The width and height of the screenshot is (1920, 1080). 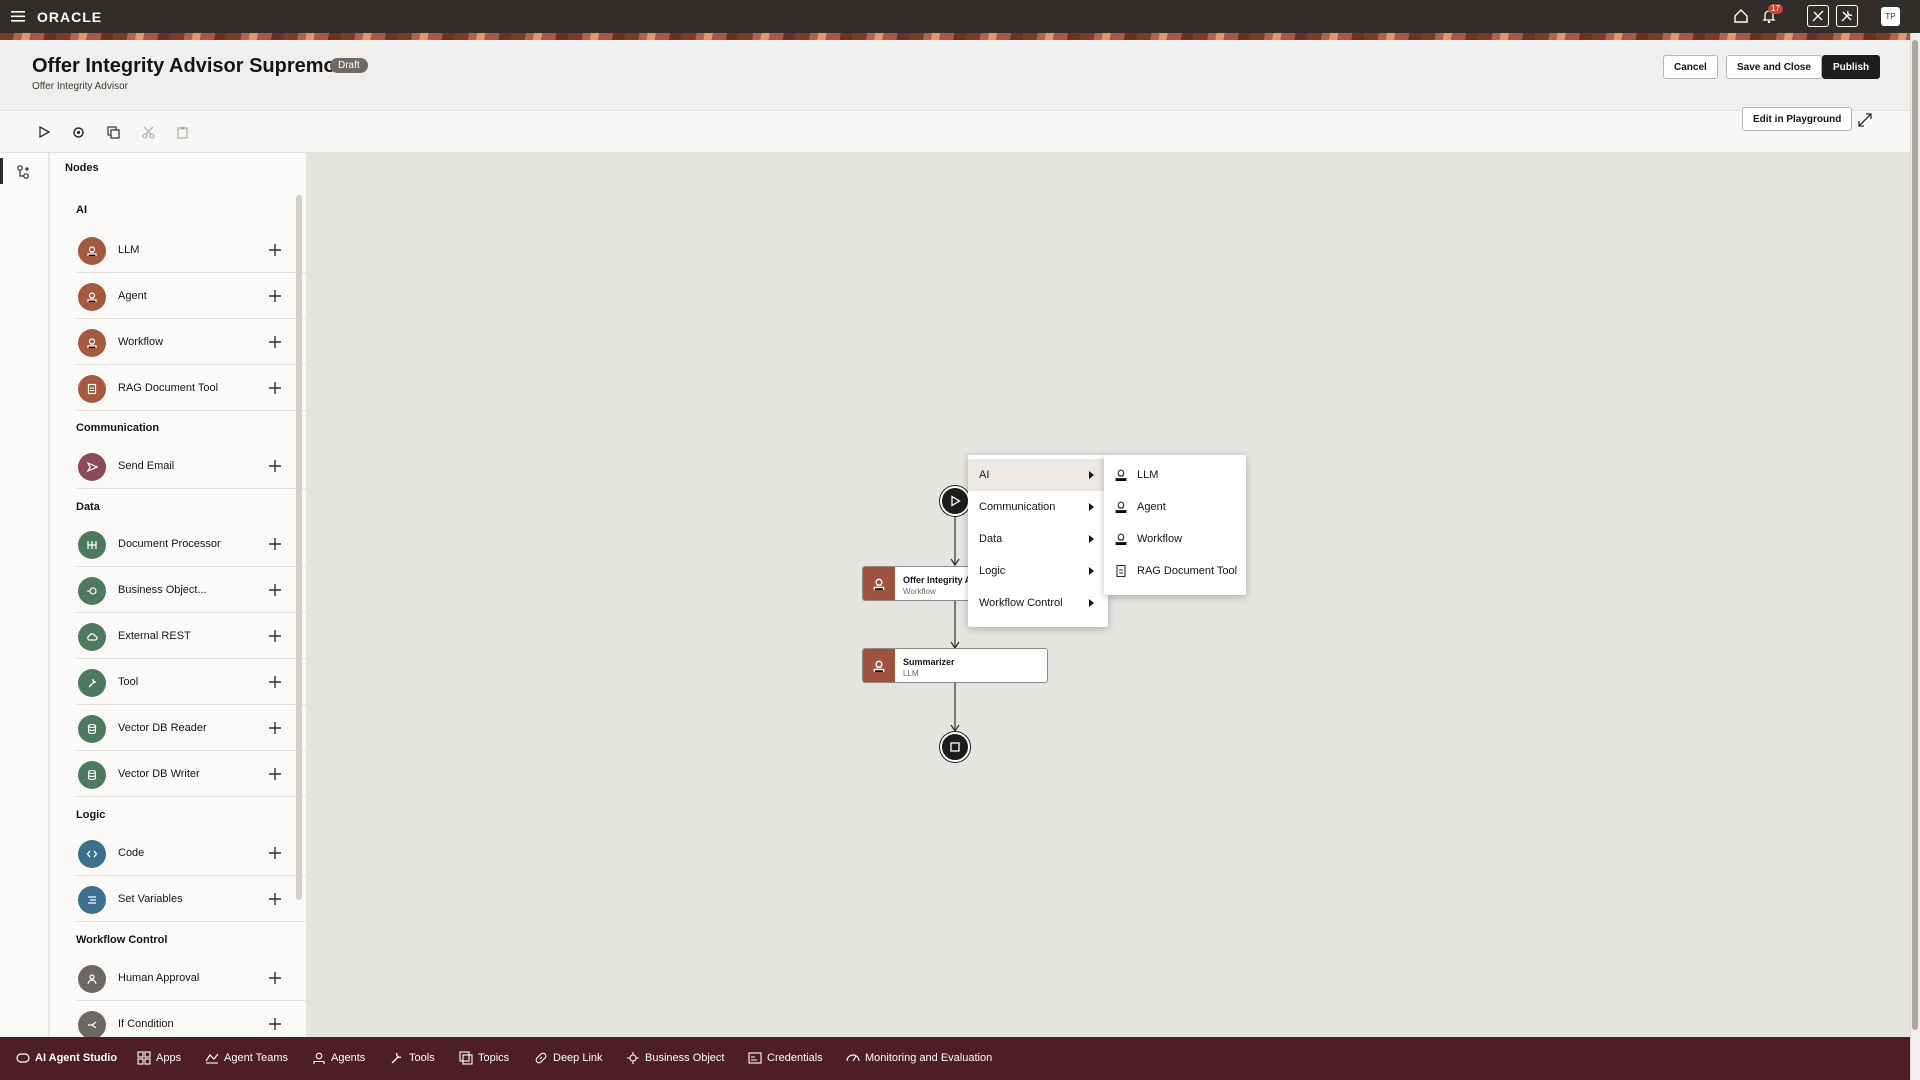 I want to click on palette-item-agent: Agent, so click(x=191, y=296).